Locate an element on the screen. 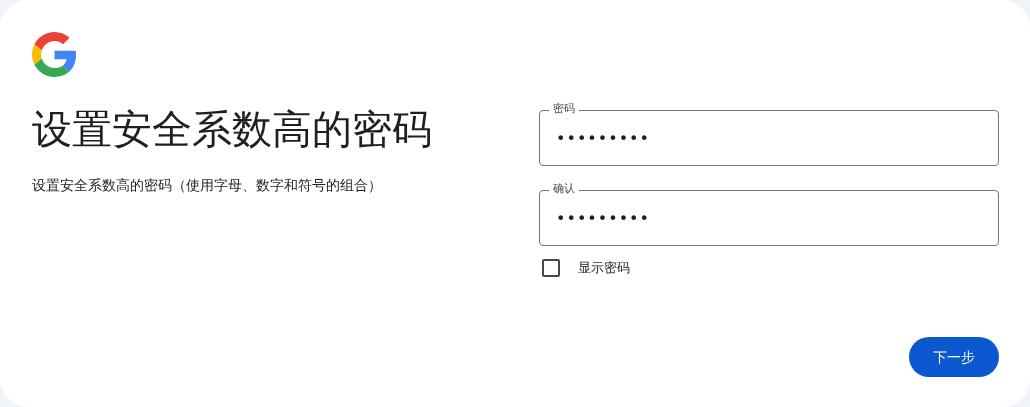 Image resolution: width=1030 pixels, height=407 pixels. field-label: 密码 is located at coordinates (564, 109).